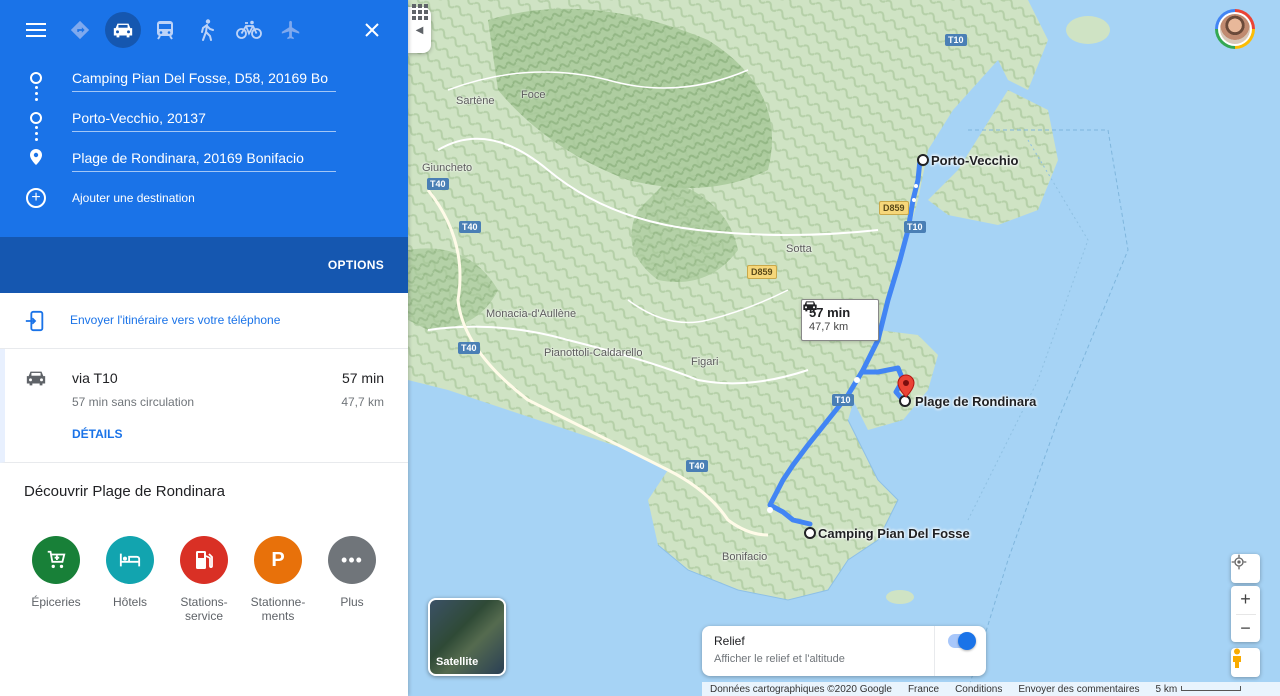 The height and width of the screenshot is (696, 1280). What do you see at coordinates (894, 533) in the screenshot?
I see `place-label-camping: Camping Pian Del Fosse` at bounding box center [894, 533].